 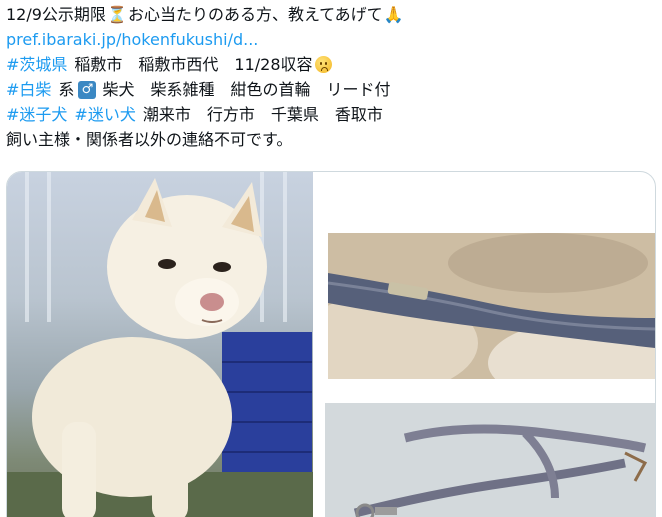 What do you see at coordinates (87, 89) in the screenshot?
I see `male-sign-icon: ♂` at bounding box center [87, 89].